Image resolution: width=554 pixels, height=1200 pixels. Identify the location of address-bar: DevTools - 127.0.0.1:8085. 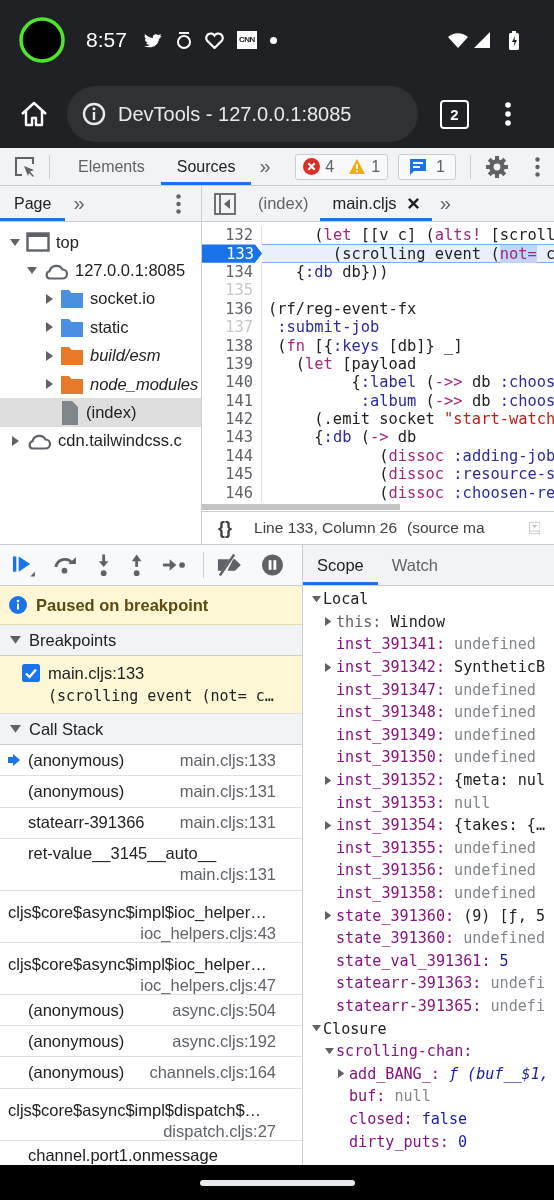
(242, 114).